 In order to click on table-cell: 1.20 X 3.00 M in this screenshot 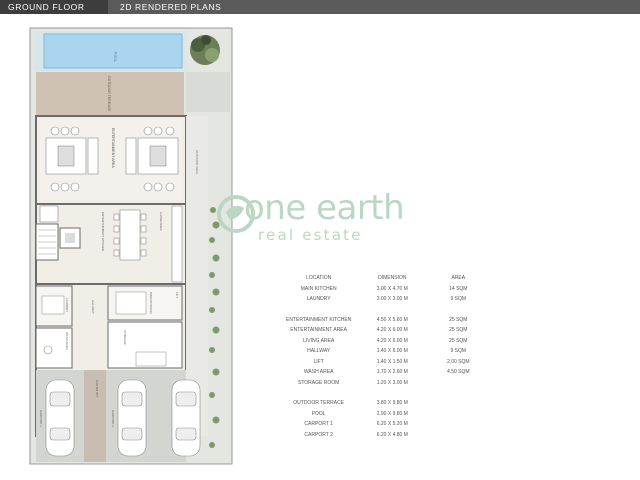, I will do `click(392, 382)`.